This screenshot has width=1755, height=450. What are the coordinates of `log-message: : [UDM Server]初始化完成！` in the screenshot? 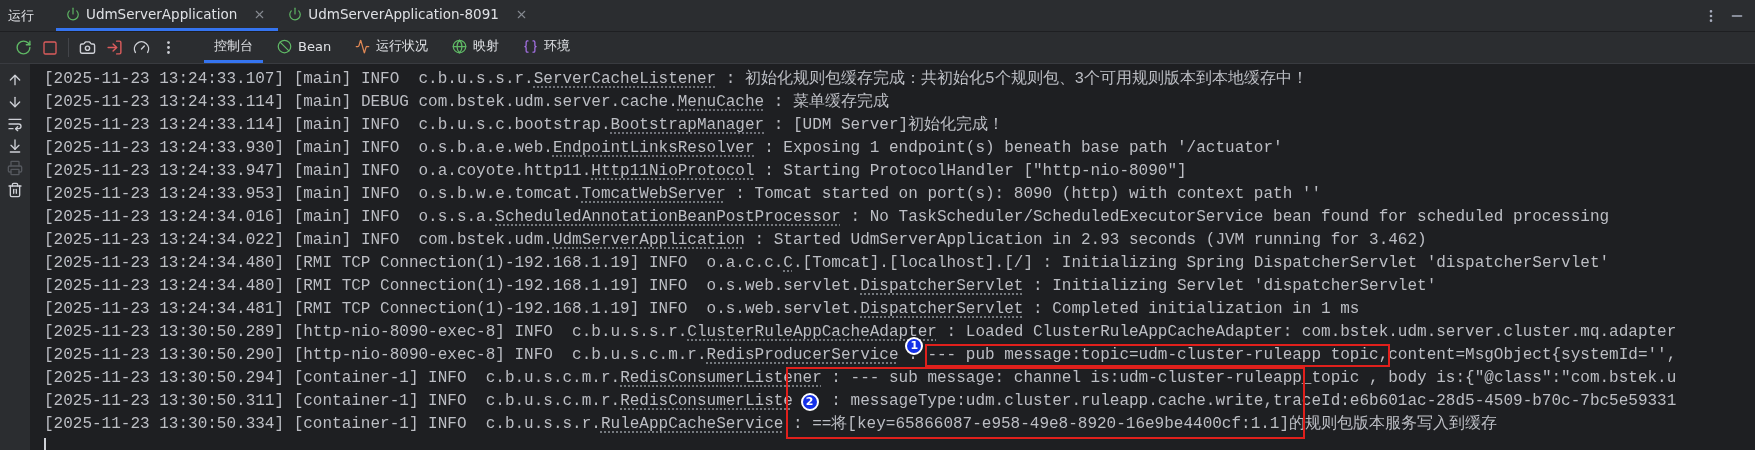 It's located at (888, 125).